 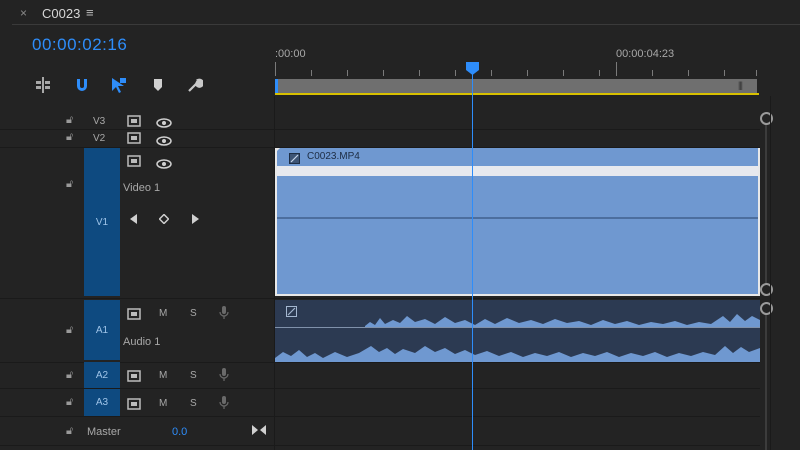 I want to click on ruler-start-label: :00:00, so click(x=290, y=54).